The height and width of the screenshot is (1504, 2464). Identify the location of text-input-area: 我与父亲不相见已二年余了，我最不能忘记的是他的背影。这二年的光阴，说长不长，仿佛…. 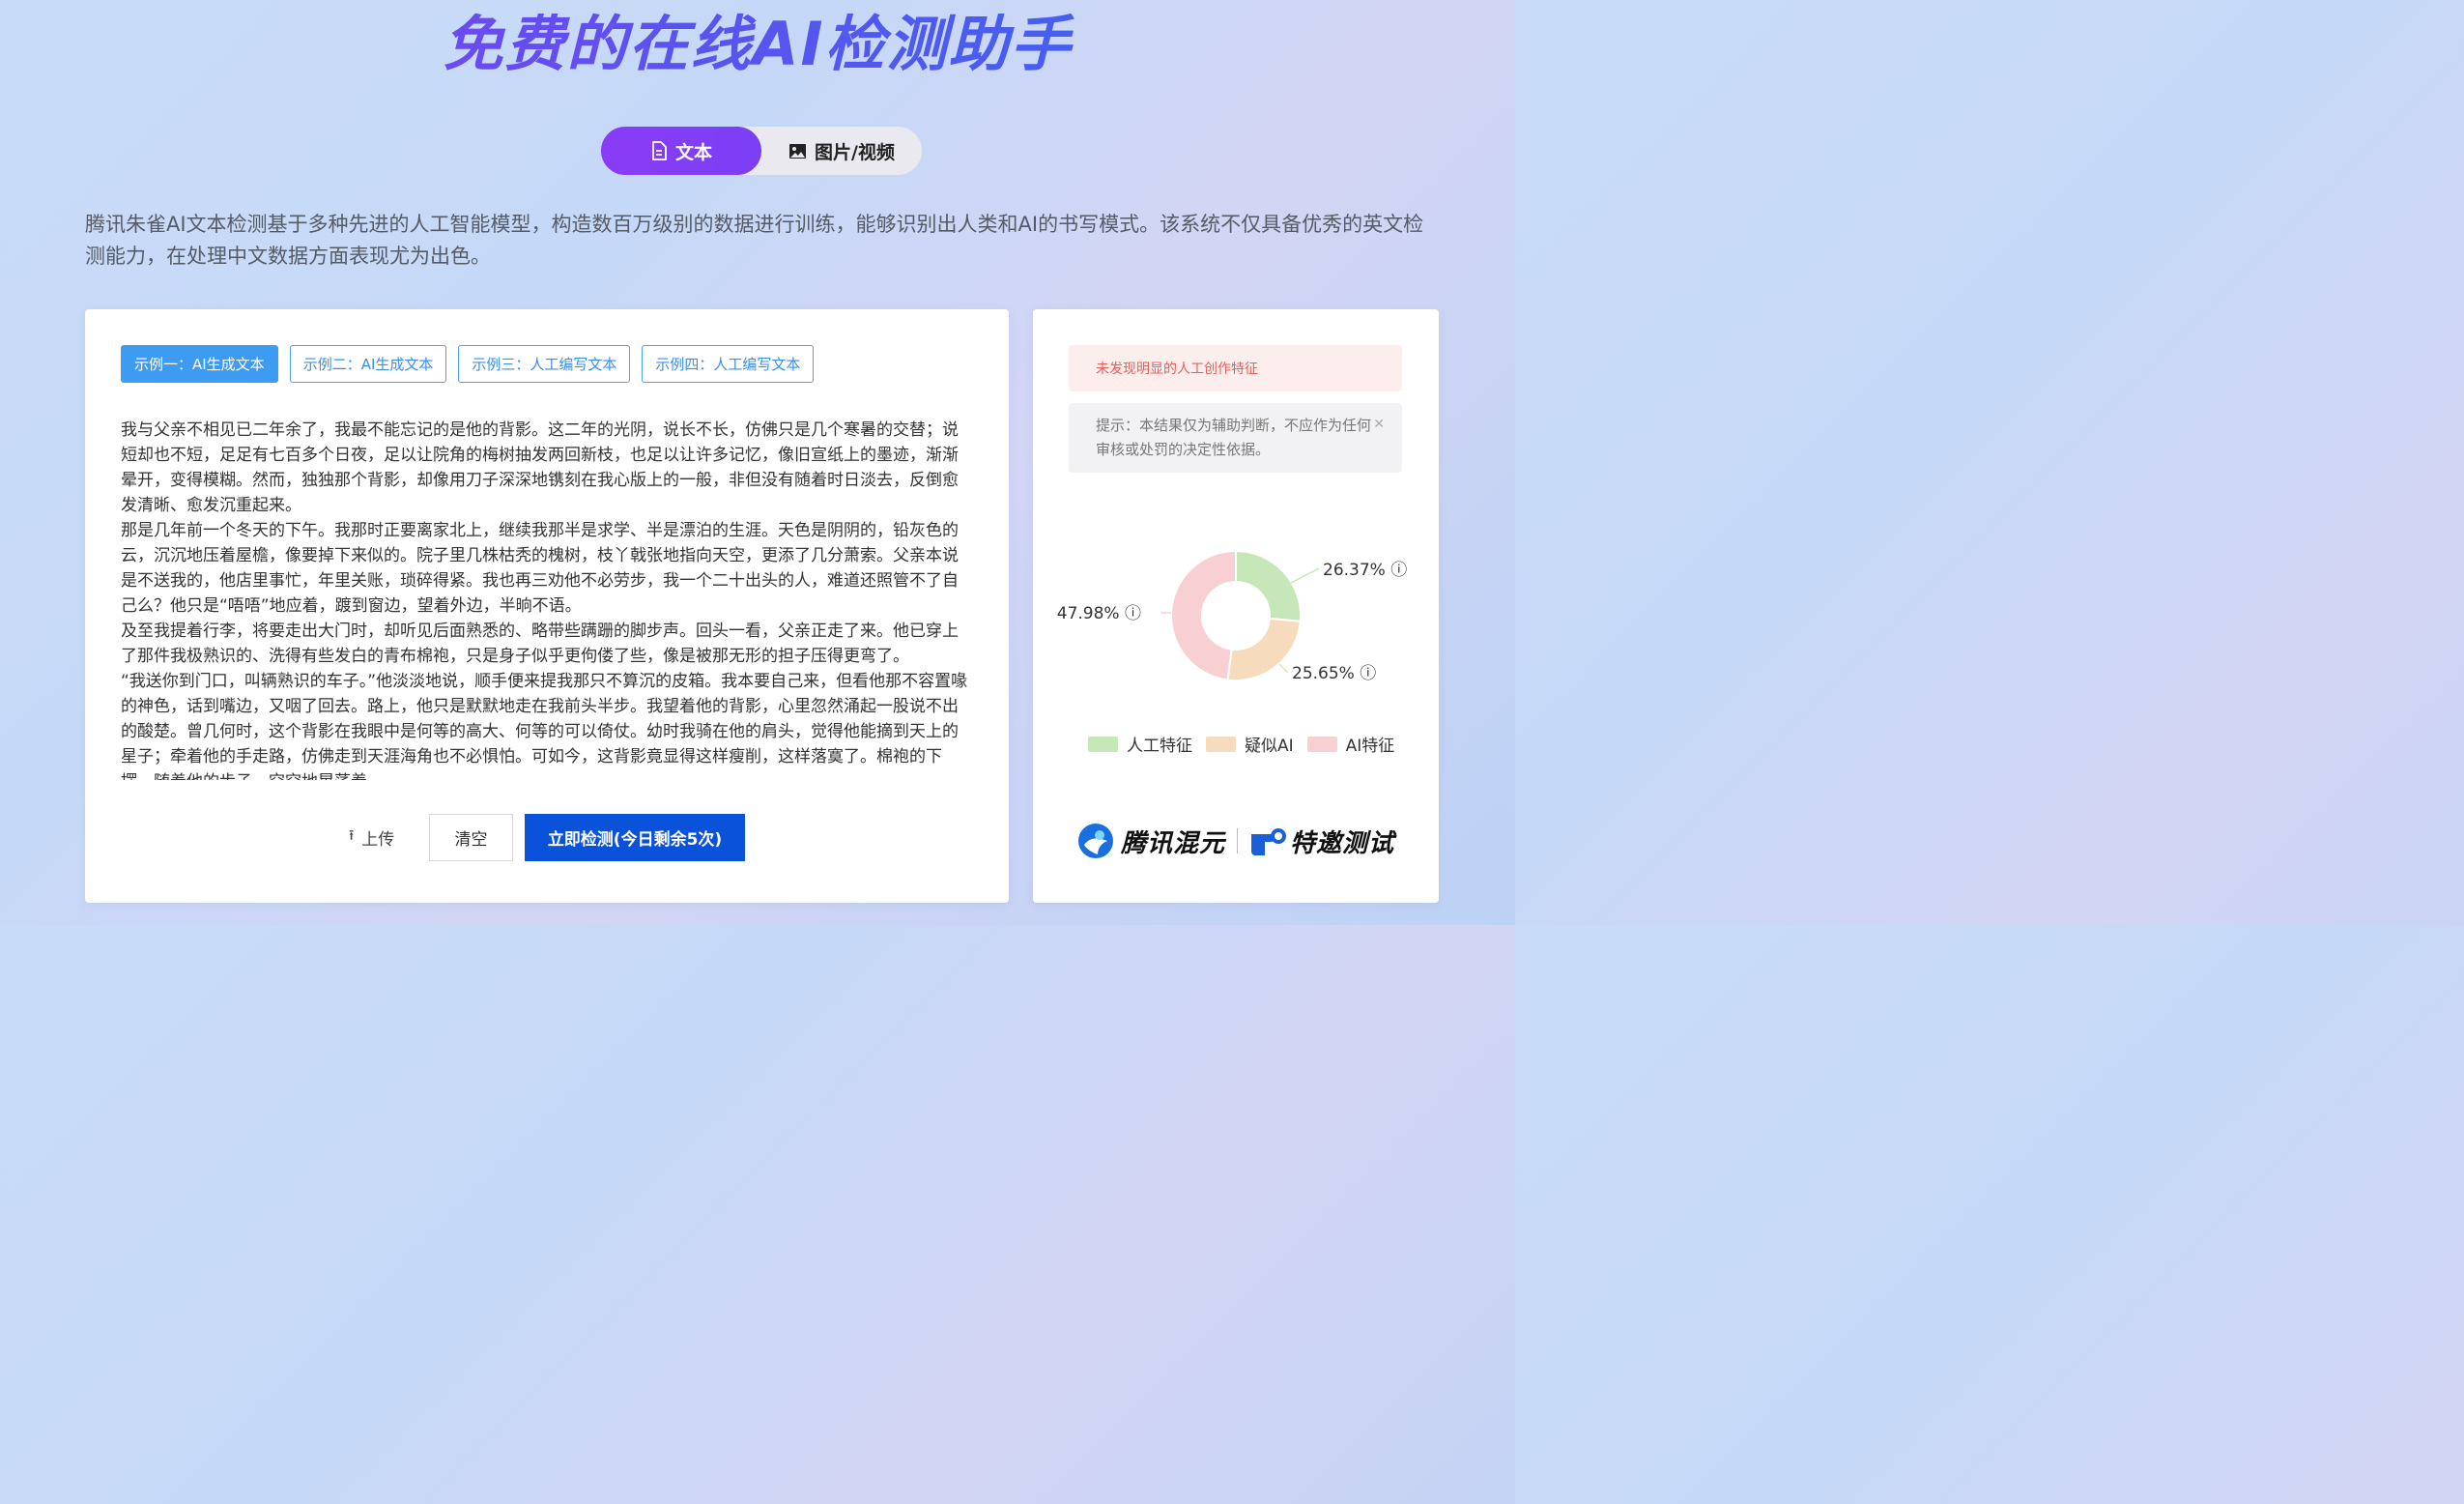
(547, 599).